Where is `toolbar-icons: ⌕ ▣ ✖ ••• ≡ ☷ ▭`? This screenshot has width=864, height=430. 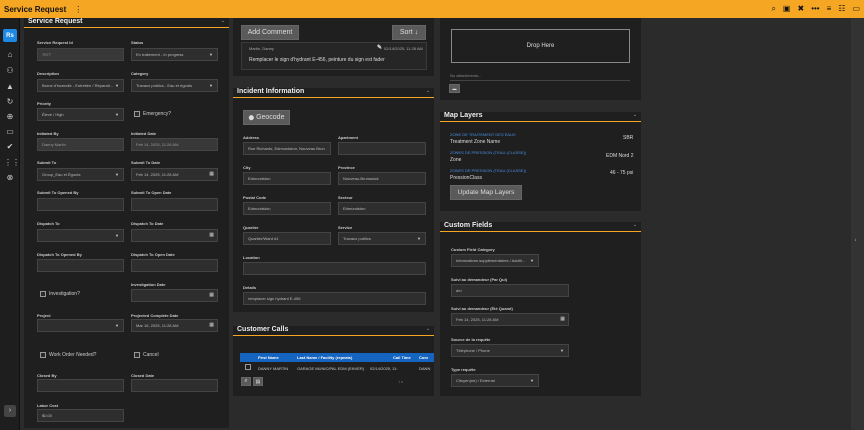 toolbar-icons: ⌕ ▣ ✖ ••• ≡ ☷ ▭ is located at coordinates (815, 9).